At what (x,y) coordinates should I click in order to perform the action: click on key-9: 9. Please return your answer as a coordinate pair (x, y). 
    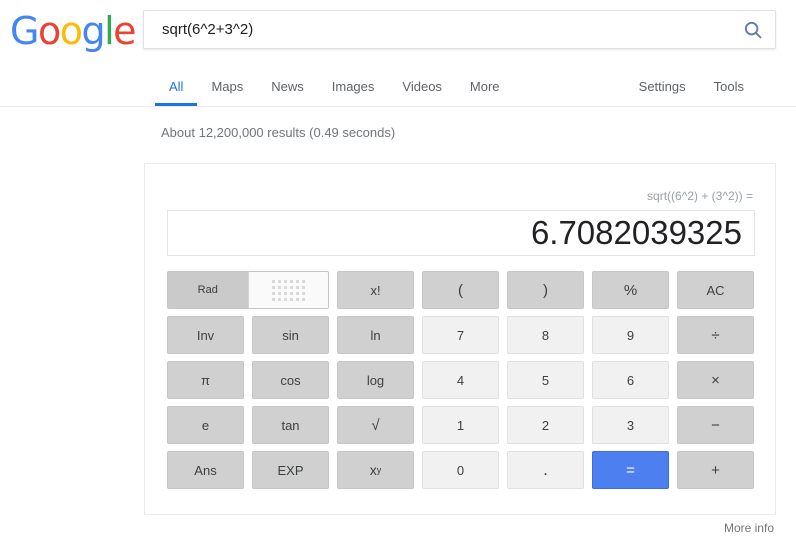
    Looking at the image, I should click on (630, 335).